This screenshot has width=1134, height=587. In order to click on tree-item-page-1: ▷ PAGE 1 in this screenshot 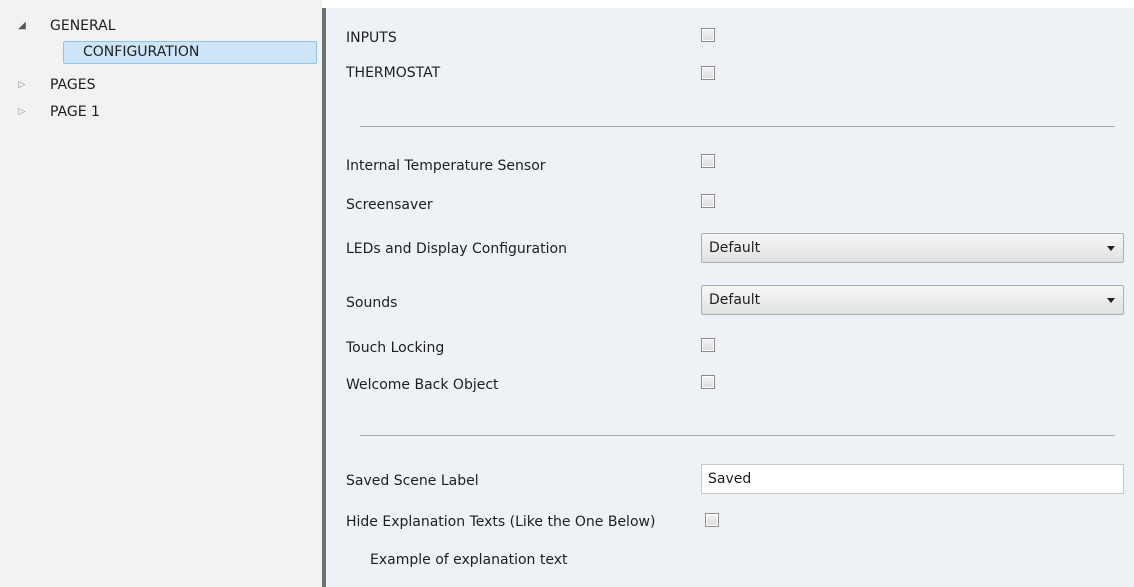, I will do `click(166, 112)`.